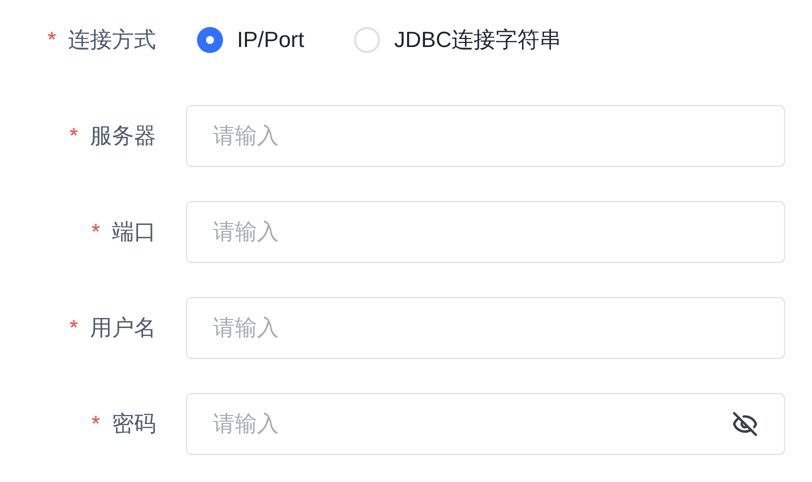 The image size is (812, 482). What do you see at coordinates (250, 40) in the screenshot?
I see `radio-option: IP/Port` at bounding box center [250, 40].